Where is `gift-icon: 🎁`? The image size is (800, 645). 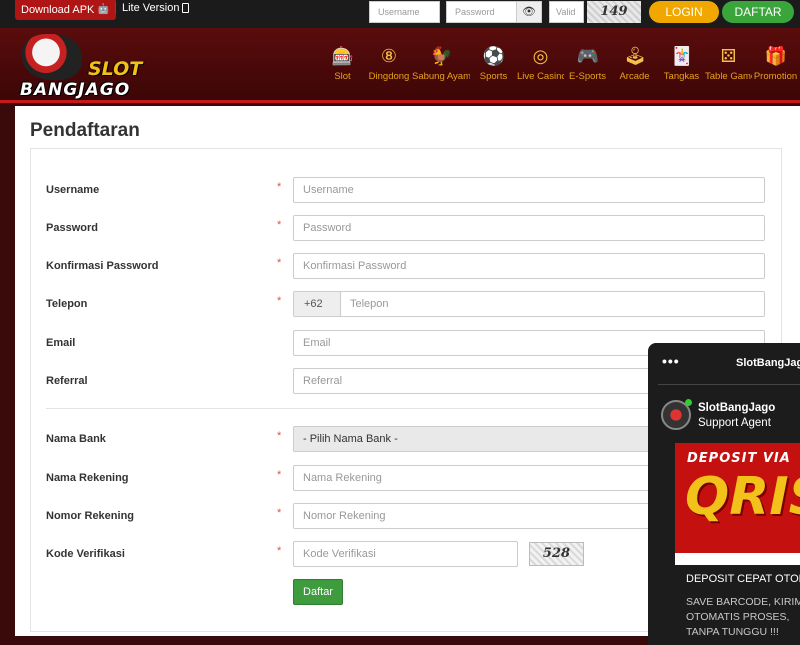
gift-icon: 🎁 is located at coordinates (775, 56).